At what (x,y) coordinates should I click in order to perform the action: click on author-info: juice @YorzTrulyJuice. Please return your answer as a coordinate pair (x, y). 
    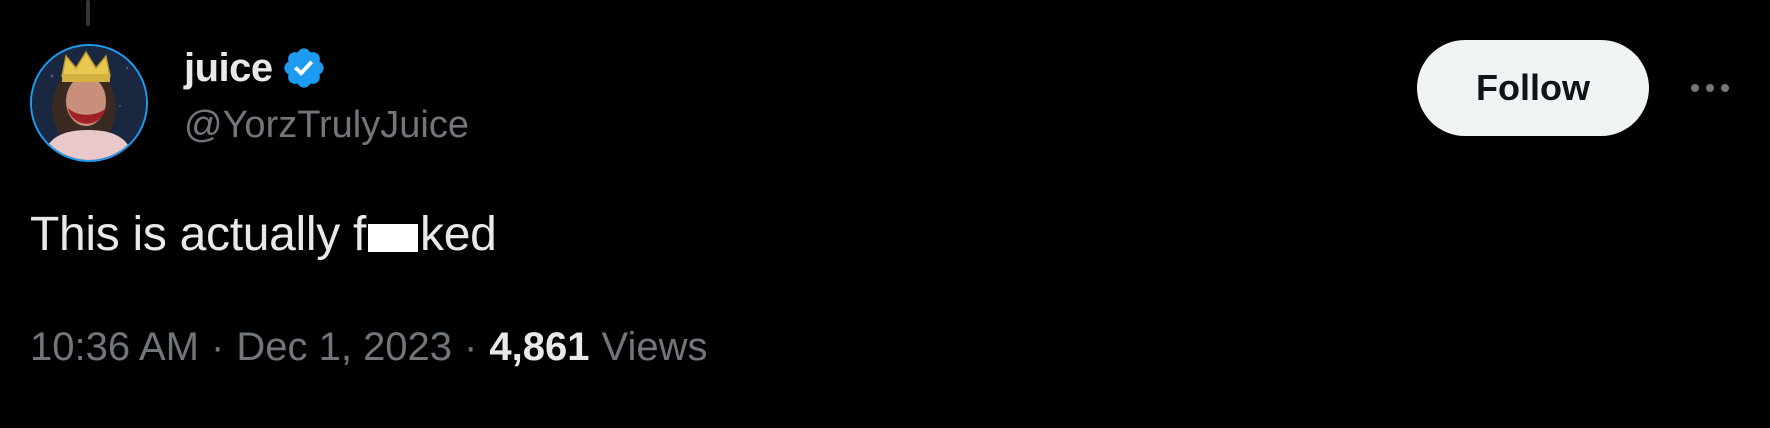
    Looking at the image, I should click on (326, 93).